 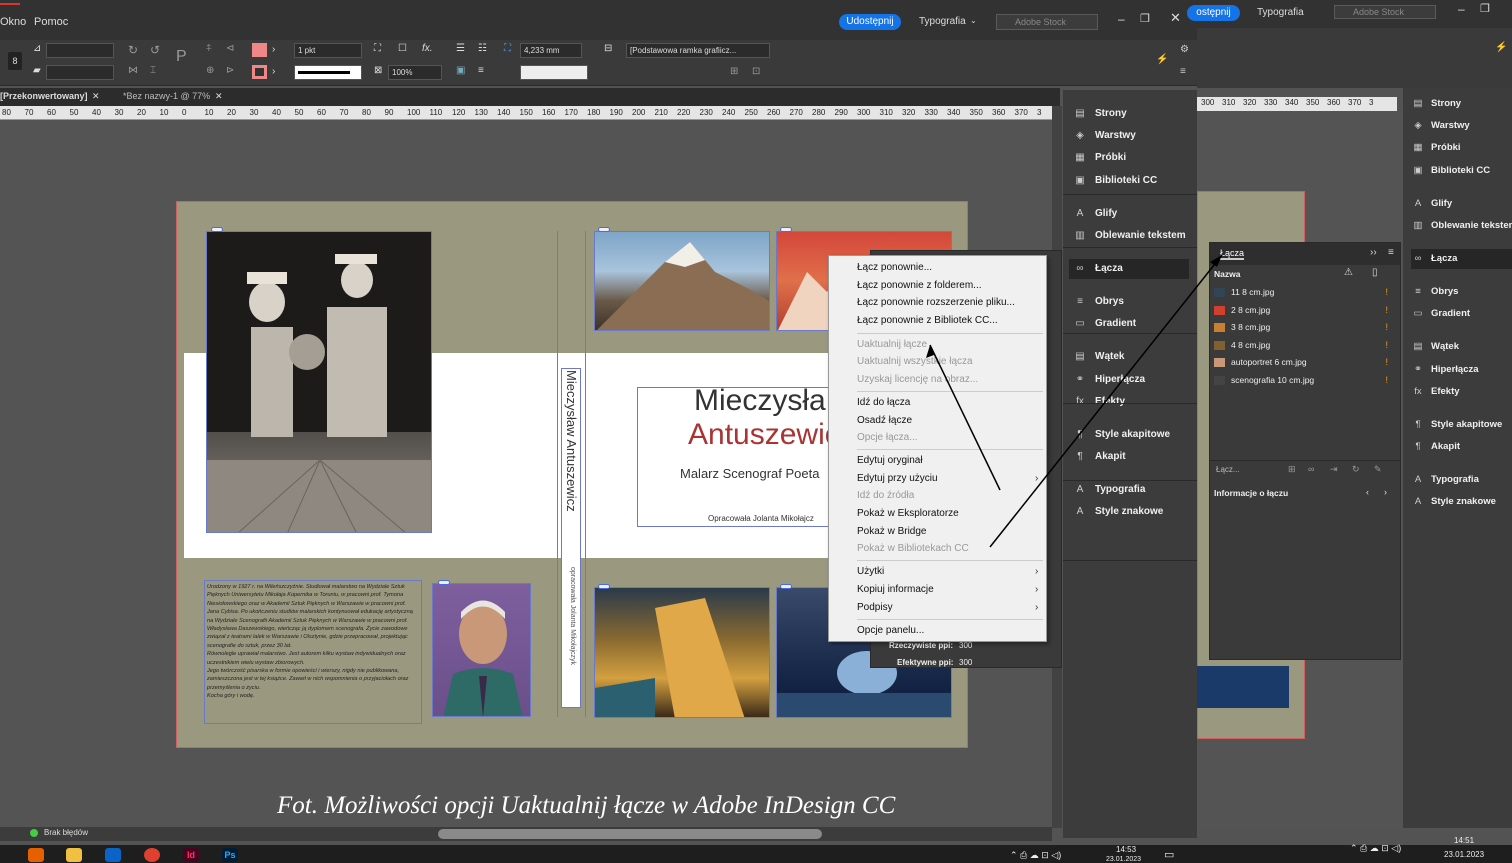 I want to click on lightning-icon: ⚡, so click(x=1162, y=59).